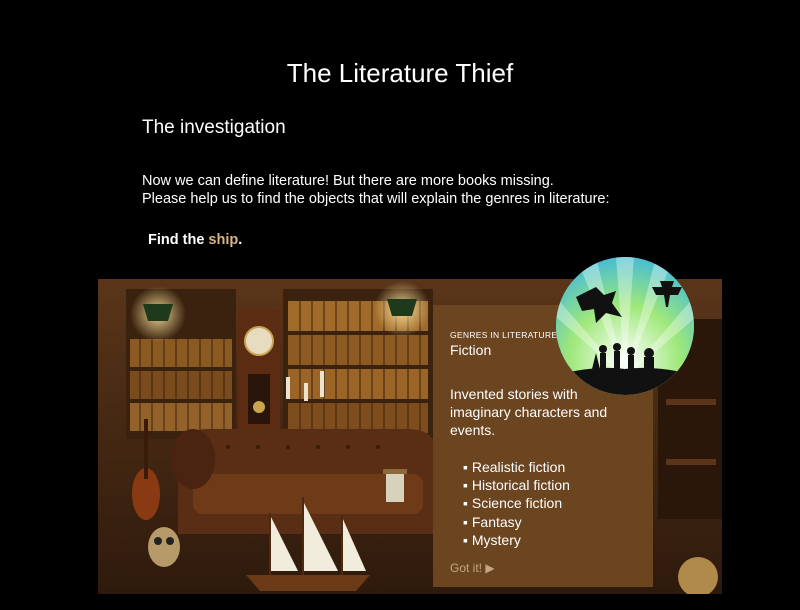 The height and width of the screenshot is (610, 800). What do you see at coordinates (504, 335) in the screenshot?
I see `panel-kicker: GENRES IN LITERATURE` at bounding box center [504, 335].